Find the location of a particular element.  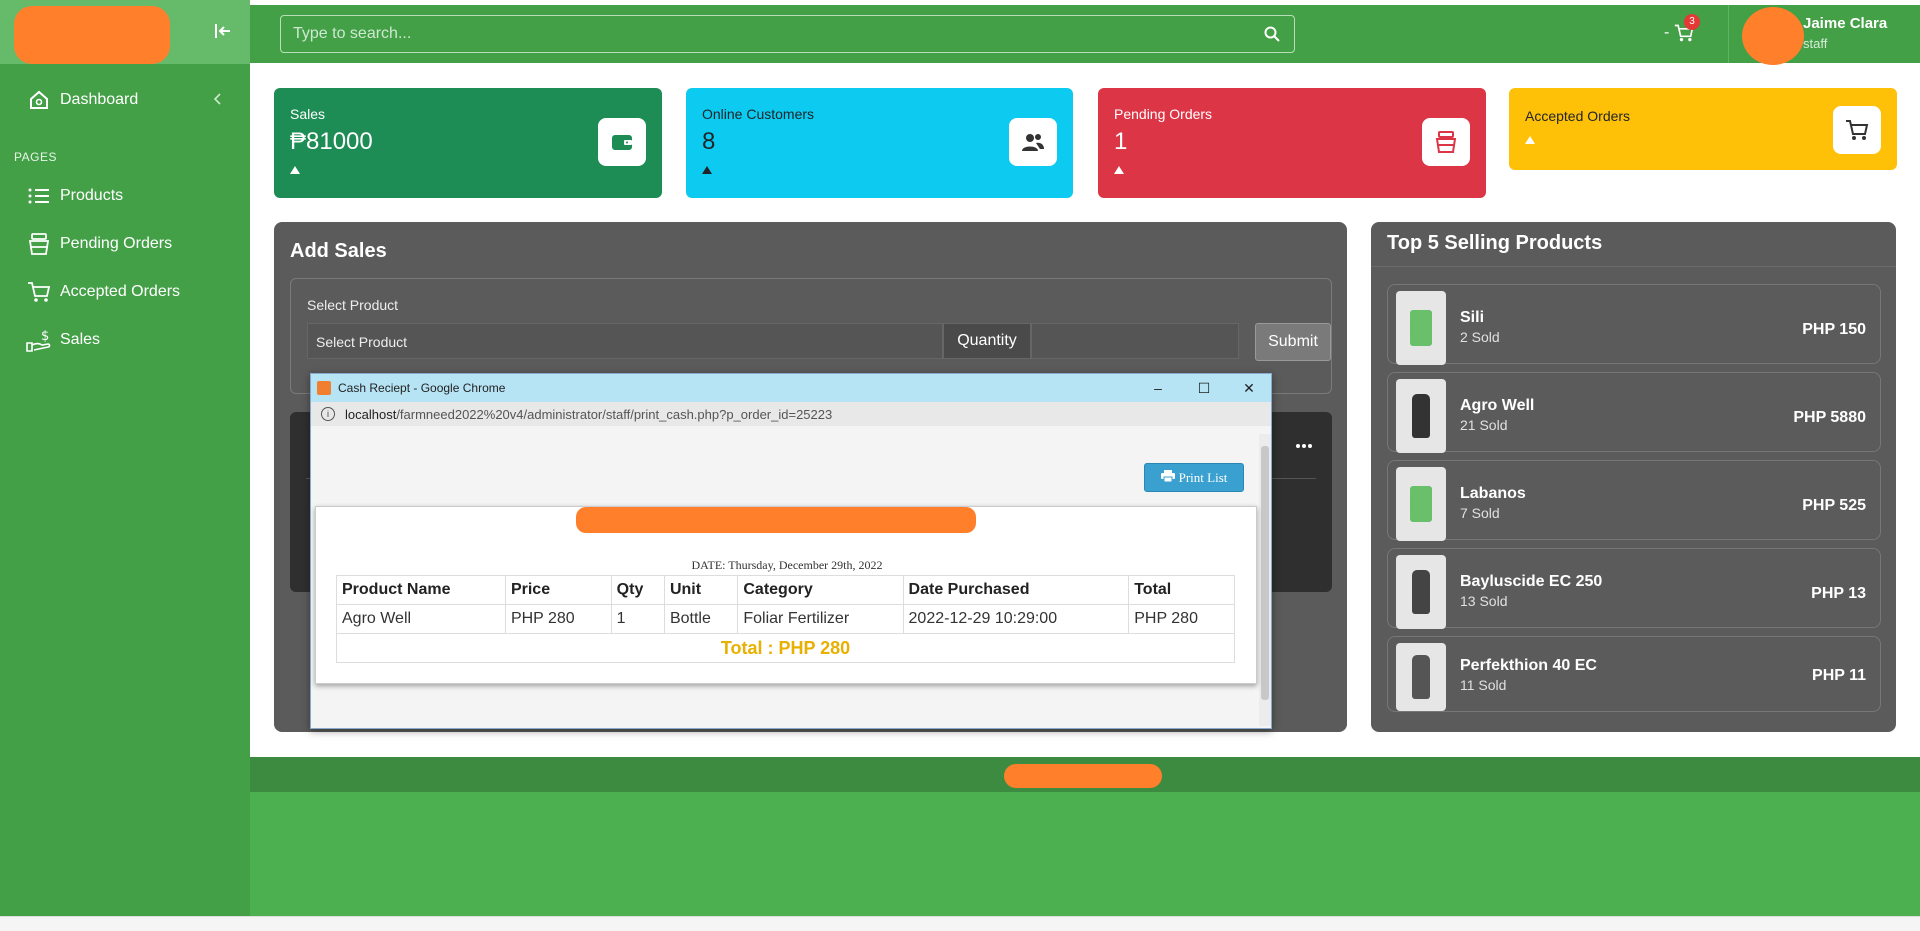

scrollbar-thumb is located at coordinates (1265, 573).